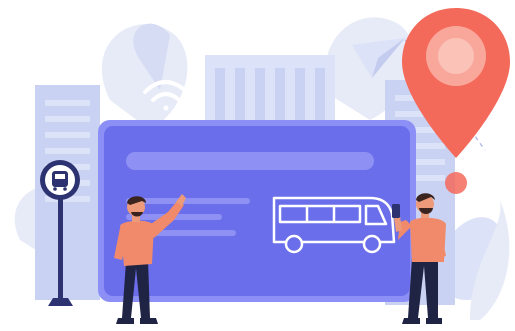  Describe the element at coordinates (250, 161) in the screenshot. I see `card-magnetic-stripe` at that location.